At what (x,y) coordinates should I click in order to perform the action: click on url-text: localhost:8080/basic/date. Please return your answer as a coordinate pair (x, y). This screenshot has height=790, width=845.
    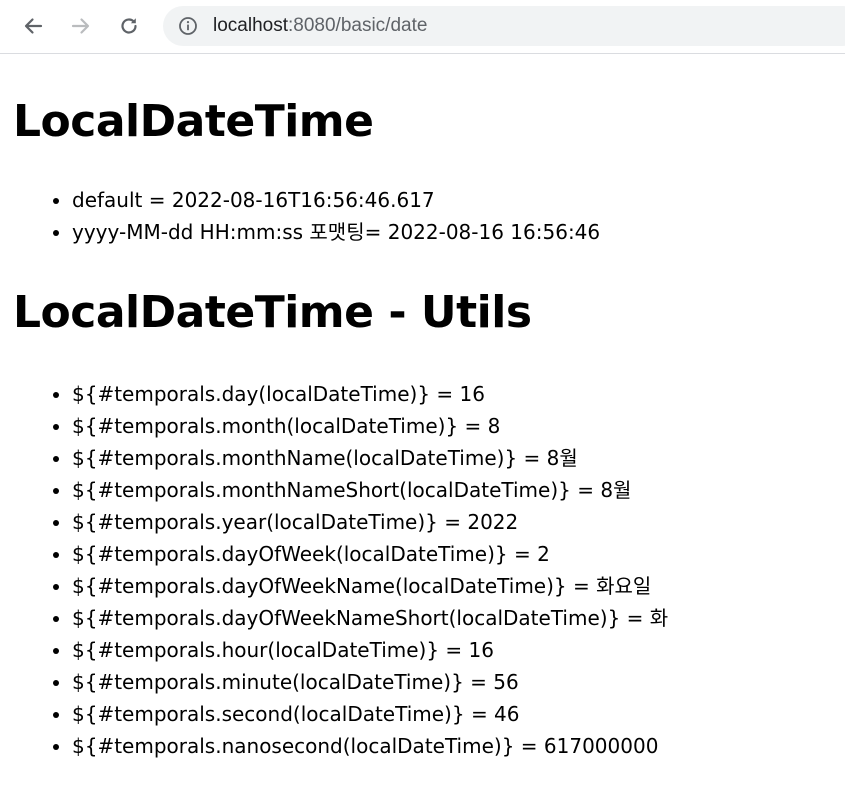
    Looking at the image, I should click on (320, 26).